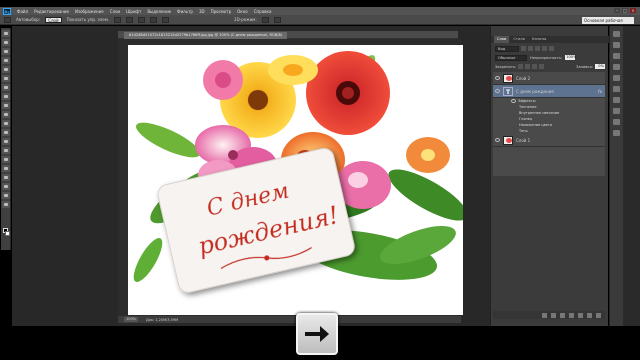 Image resolution: width=640 pixels, height=360 pixels. I want to click on workspace-select: Основная рабочая среда, so click(608, 23).